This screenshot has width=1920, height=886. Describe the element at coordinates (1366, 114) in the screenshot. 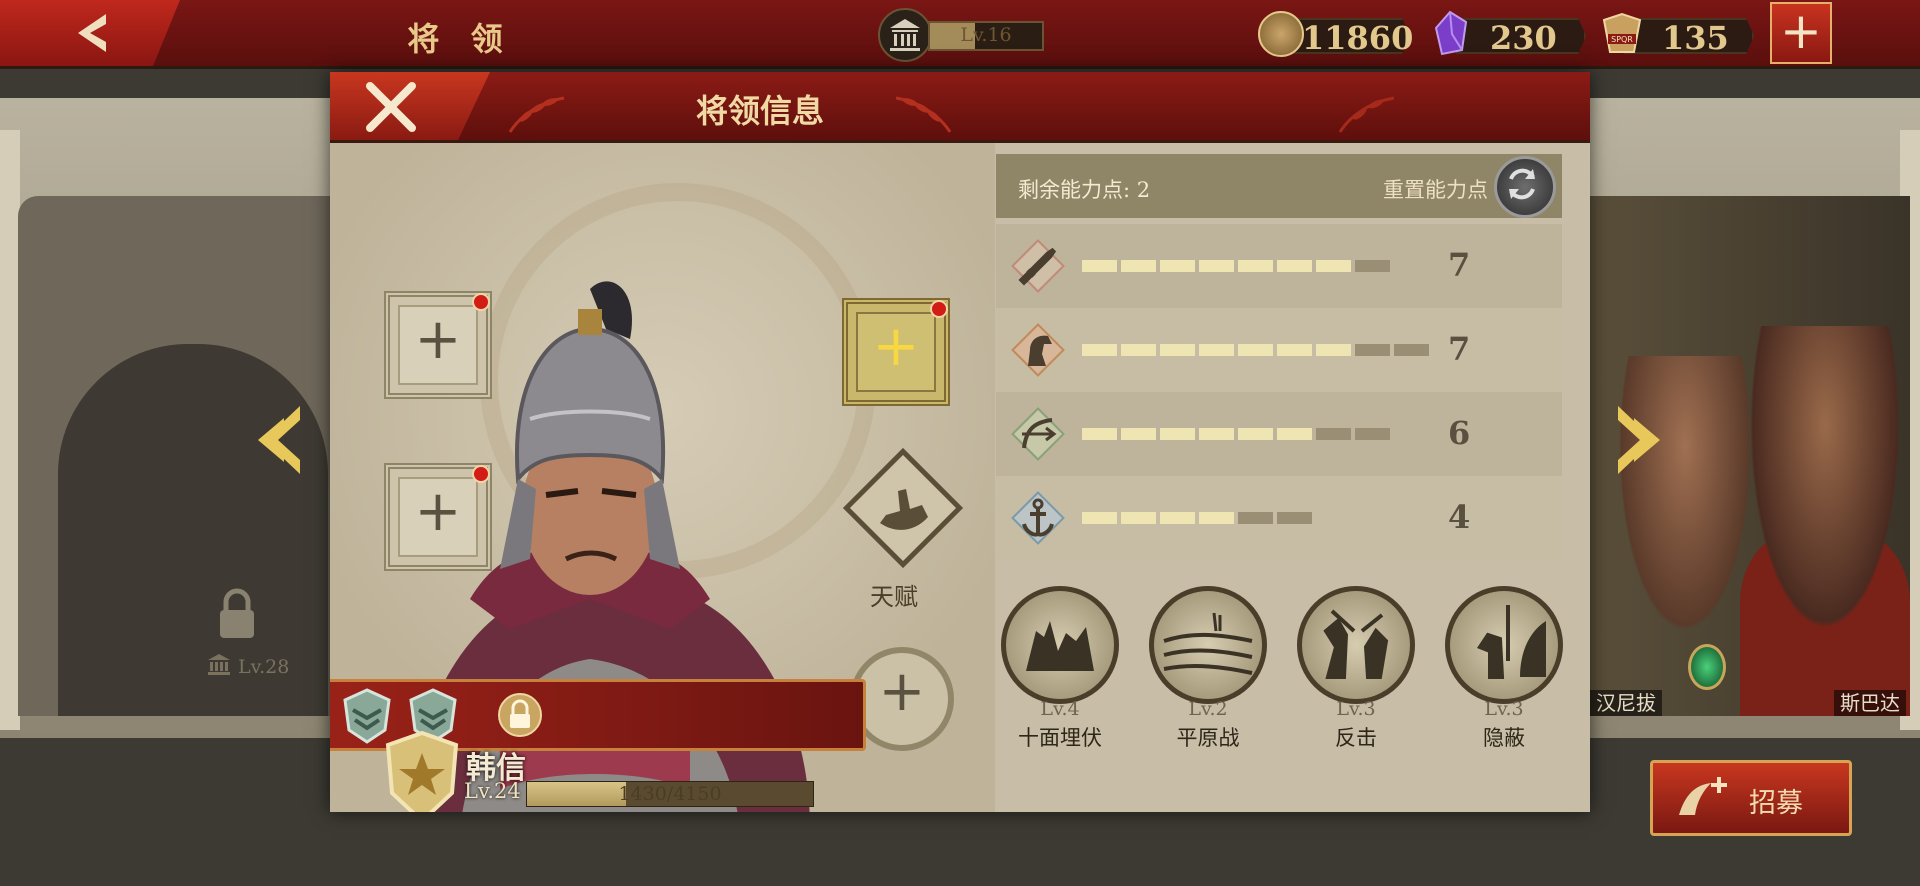

I see `laurel-decor-icon` at that location.